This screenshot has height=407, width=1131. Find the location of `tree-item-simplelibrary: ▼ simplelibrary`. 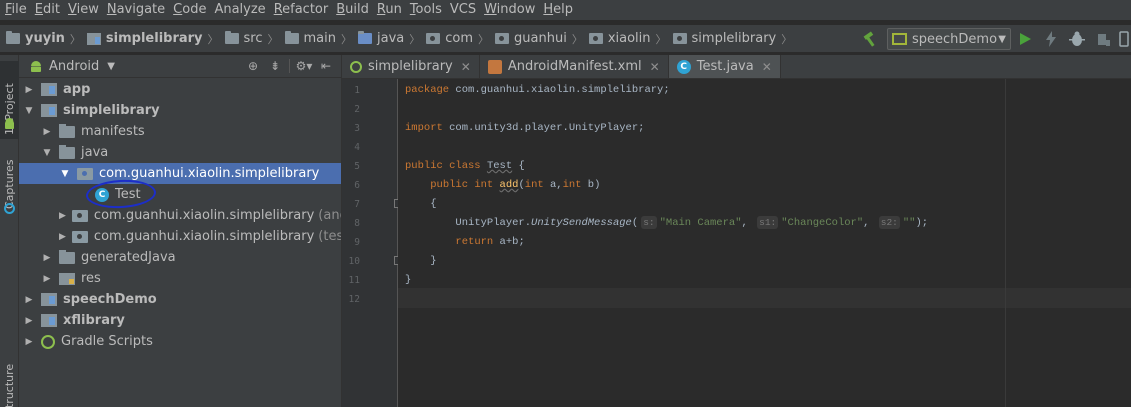

tree-item-simplelibrary: ▼ simplelibrary is located at coordinates (180, 110).